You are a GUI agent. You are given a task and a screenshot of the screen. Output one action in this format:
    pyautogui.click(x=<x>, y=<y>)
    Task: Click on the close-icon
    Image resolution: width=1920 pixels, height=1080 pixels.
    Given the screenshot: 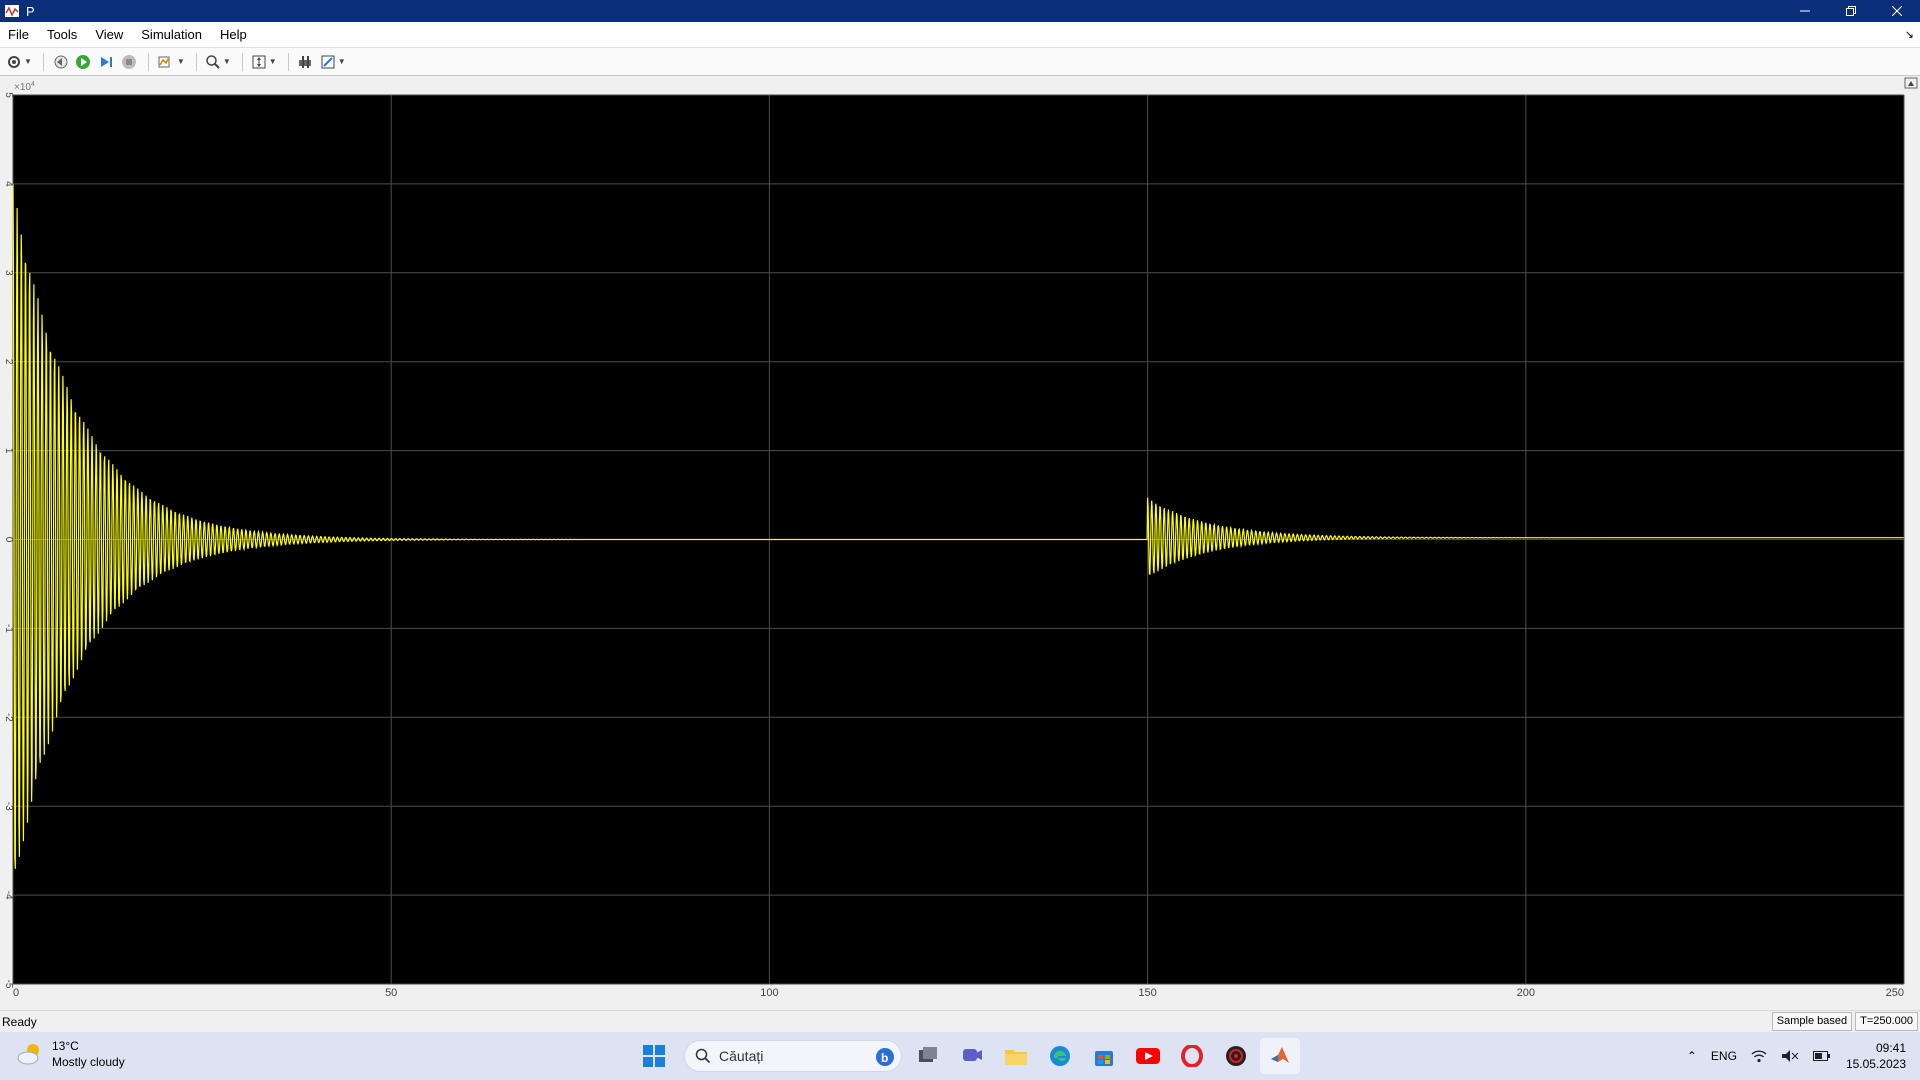 What is the action you would take?
    pyautogui.click(x=1897, y=11)
    